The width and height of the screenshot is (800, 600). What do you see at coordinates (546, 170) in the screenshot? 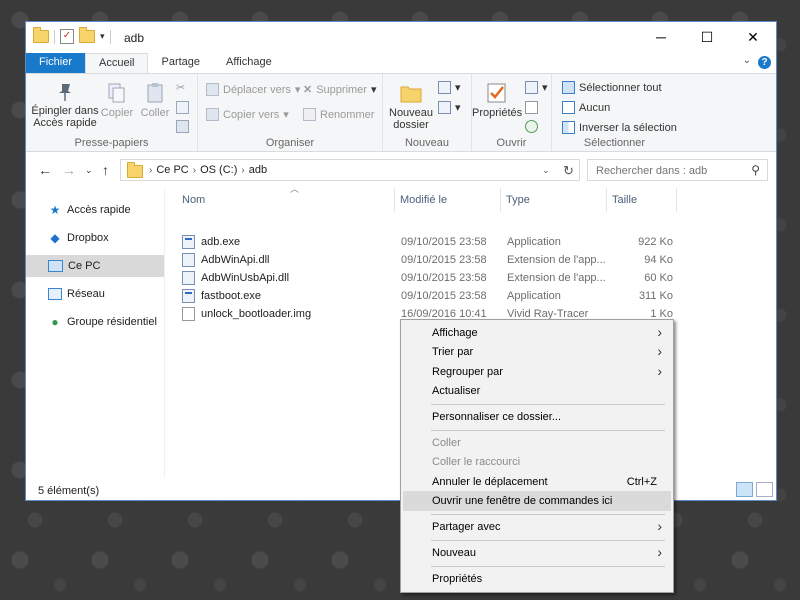
I see `address-dropdown-icon: ⌄` at bounding box center [546, 170].